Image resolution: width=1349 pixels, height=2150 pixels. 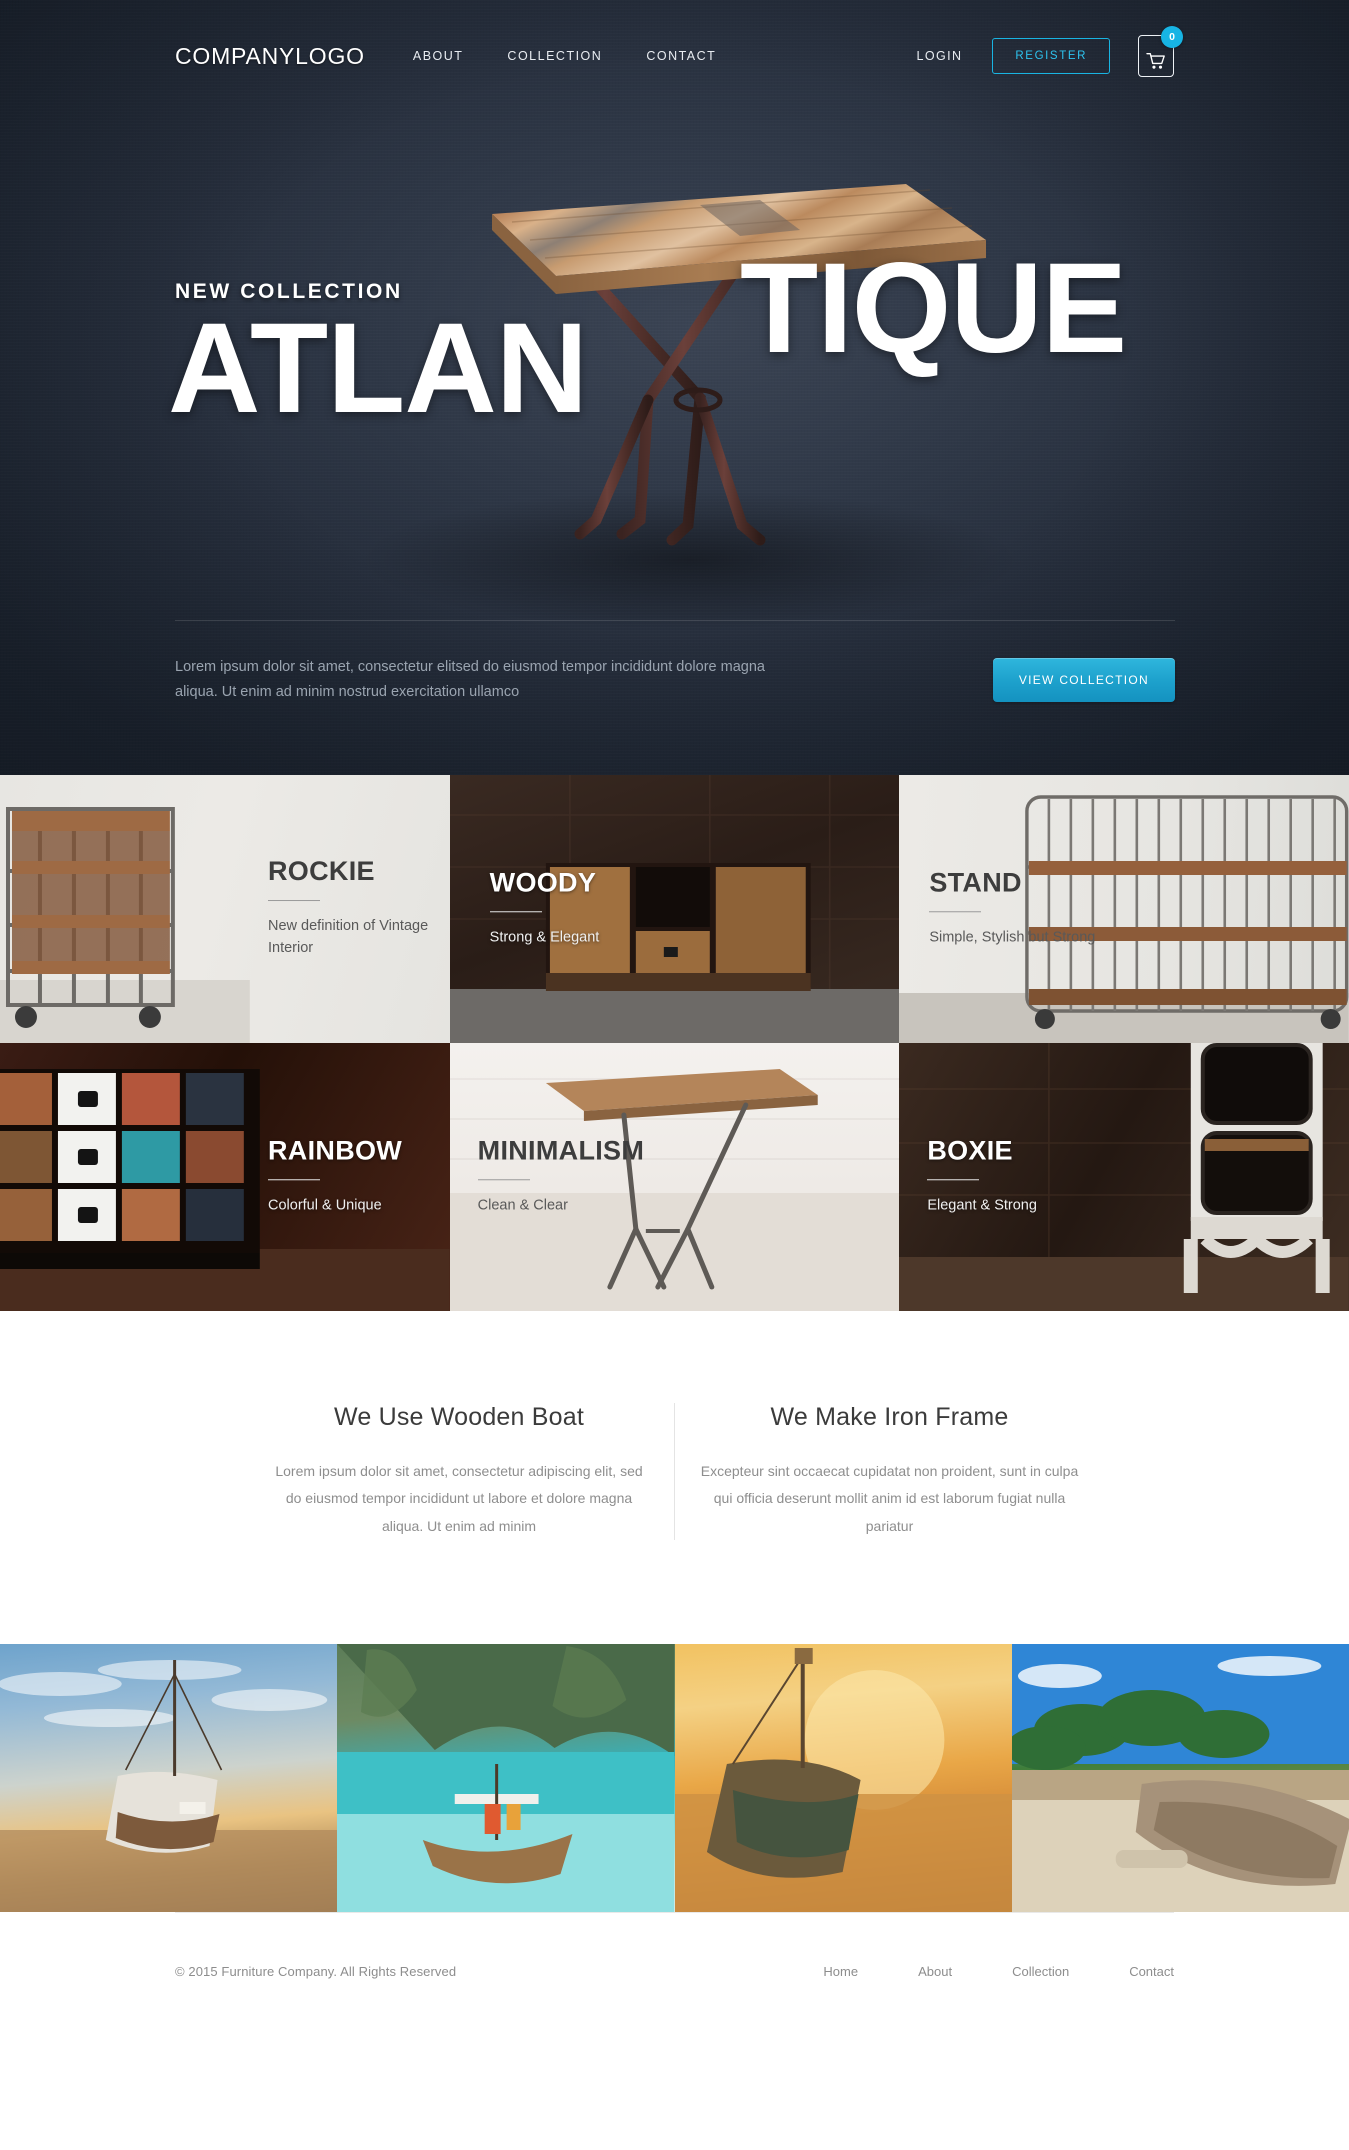 What do you see at coordinates (561, 1175) in the screenshot?
I see `product-info-minimalism: MINIMALISM Clean & Clear` at bounding box center [561, 1175].